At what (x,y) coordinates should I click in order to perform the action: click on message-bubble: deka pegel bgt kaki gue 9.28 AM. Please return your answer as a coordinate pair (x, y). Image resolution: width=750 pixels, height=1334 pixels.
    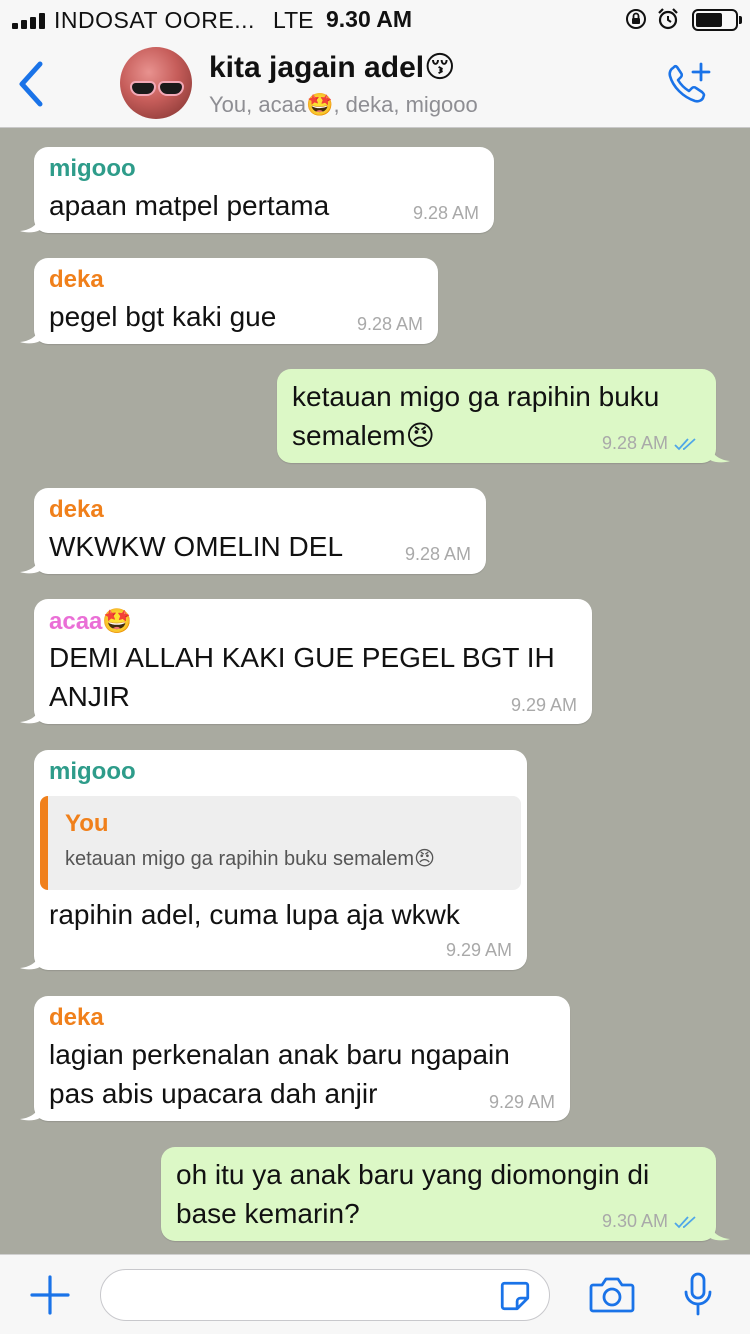
    Looking at the image, I should click on (229, 301).